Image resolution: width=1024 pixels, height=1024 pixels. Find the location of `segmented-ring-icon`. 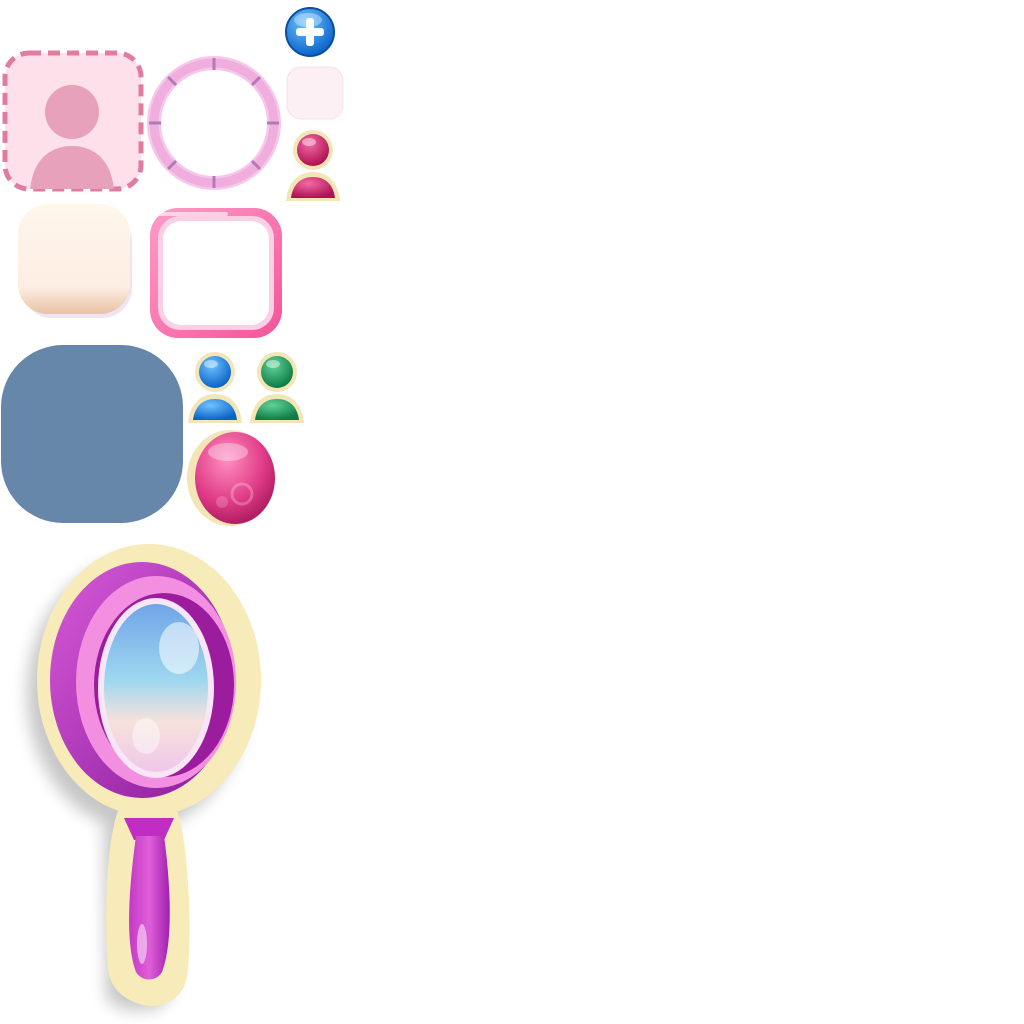

segmented-ring-icon is located at coordinates (214, 123).